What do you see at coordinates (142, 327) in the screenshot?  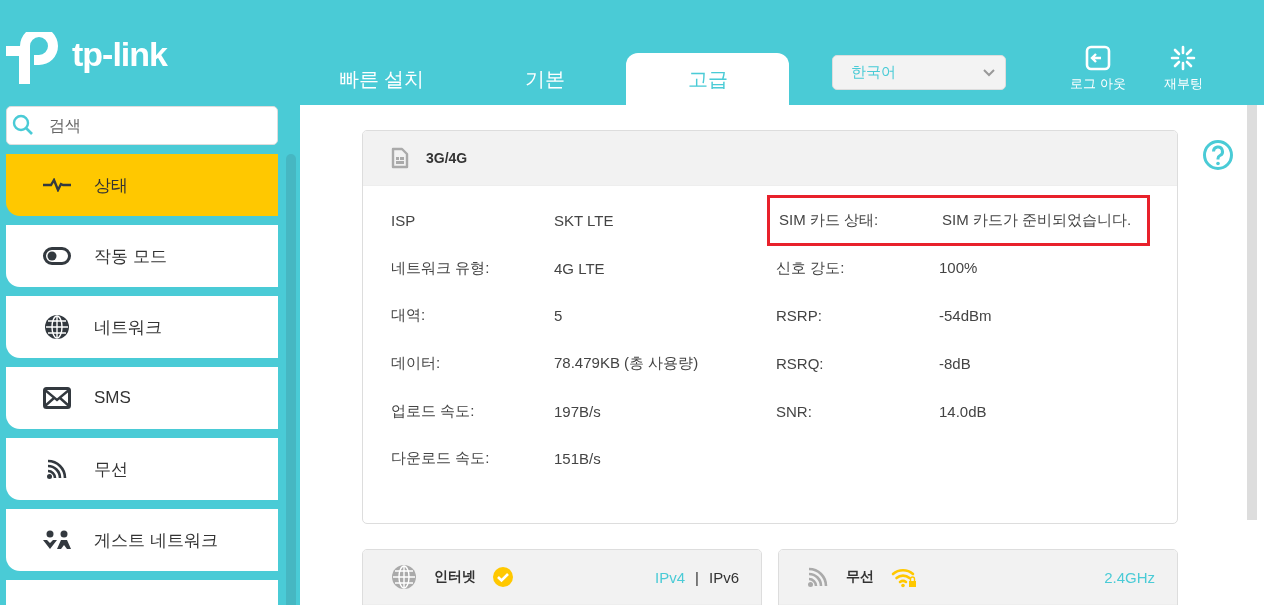 I see `sidebar-item: 네트워크` at bounding box center [142, 327].